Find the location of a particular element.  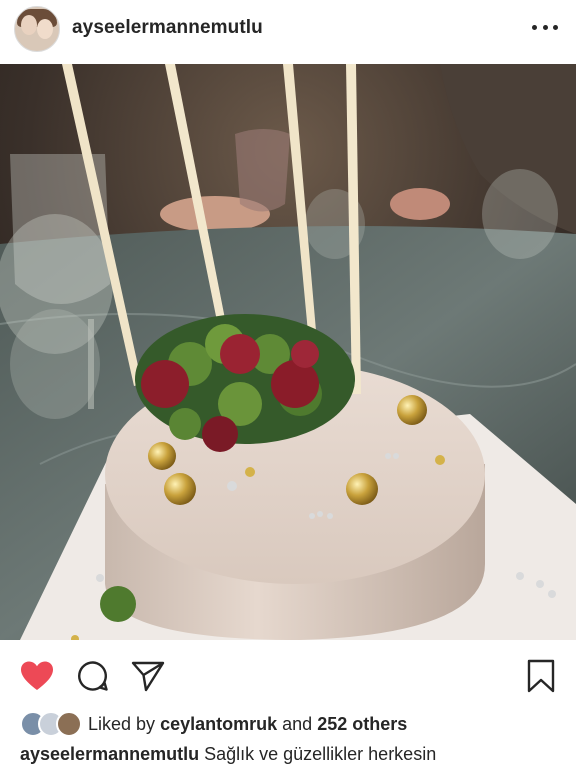

post-action-bar is located at coordinates (288, 675).